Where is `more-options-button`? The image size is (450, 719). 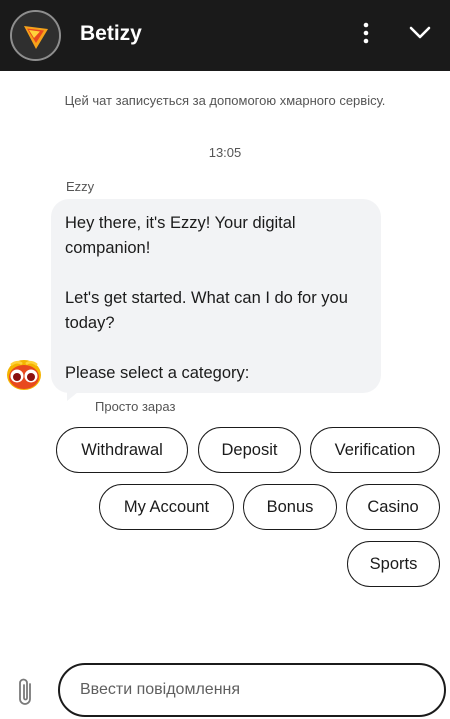 more-options-button is located at coordinates (366, 33).